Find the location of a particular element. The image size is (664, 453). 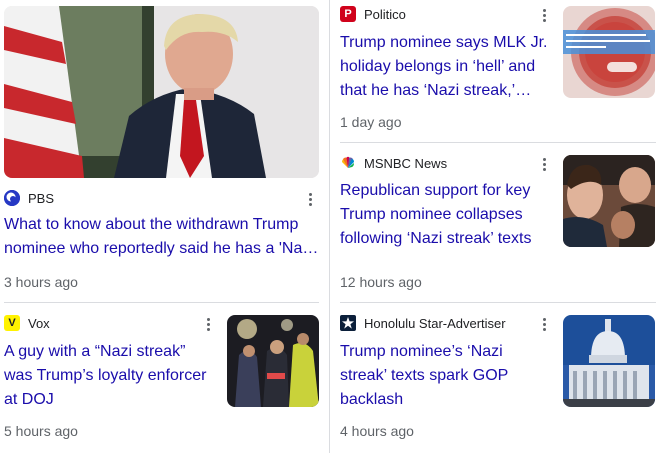

source-label: PBS is located at coordinates (29, 198).